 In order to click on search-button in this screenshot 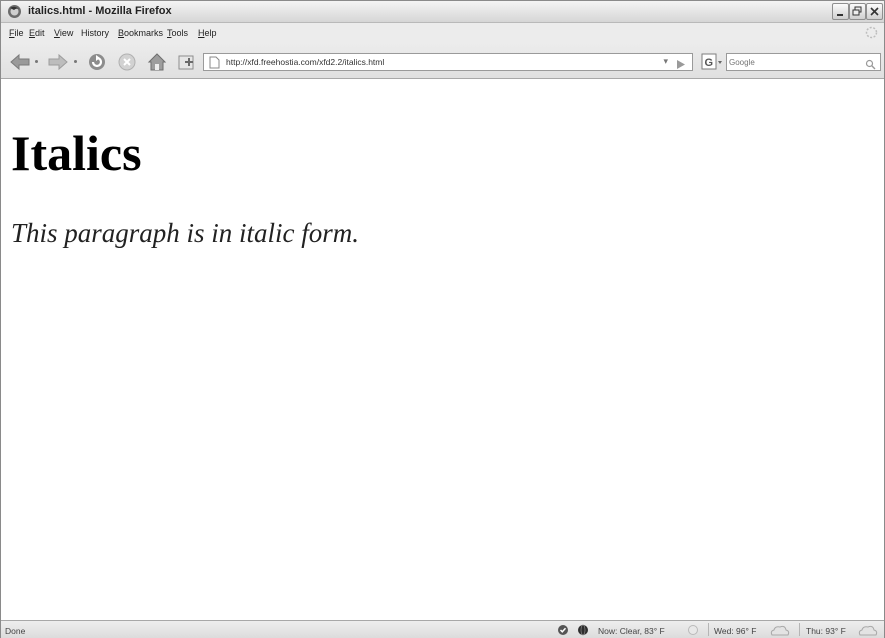, I will do `click(870, 66)`.